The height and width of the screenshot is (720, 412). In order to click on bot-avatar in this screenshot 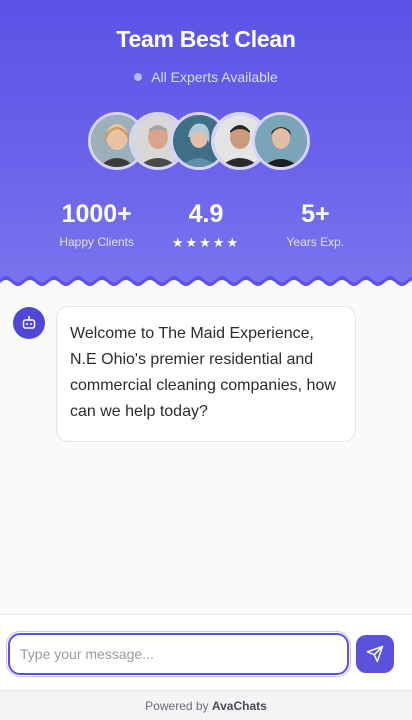, I will do `click(29, 323)`.